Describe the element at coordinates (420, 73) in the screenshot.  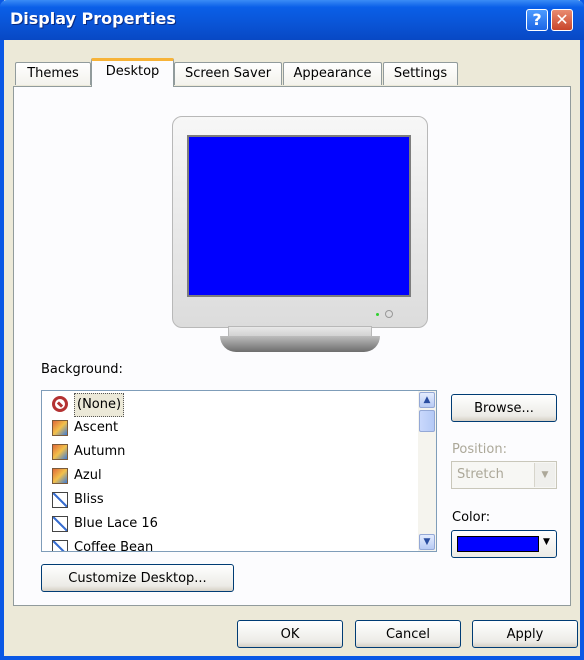
I see `tab-settings: Settings` at that location.